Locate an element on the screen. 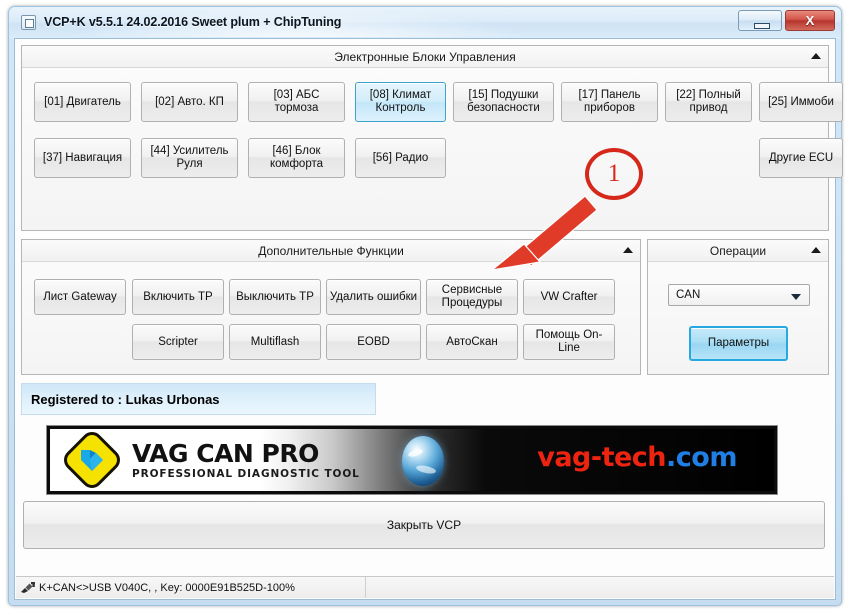 The height and width of the screenshot is (616, 850). banner-brand: VAG CAN PRO PROFESSIONAL DIAGNOSTIC TOOL is located at coordinates (246, 460).